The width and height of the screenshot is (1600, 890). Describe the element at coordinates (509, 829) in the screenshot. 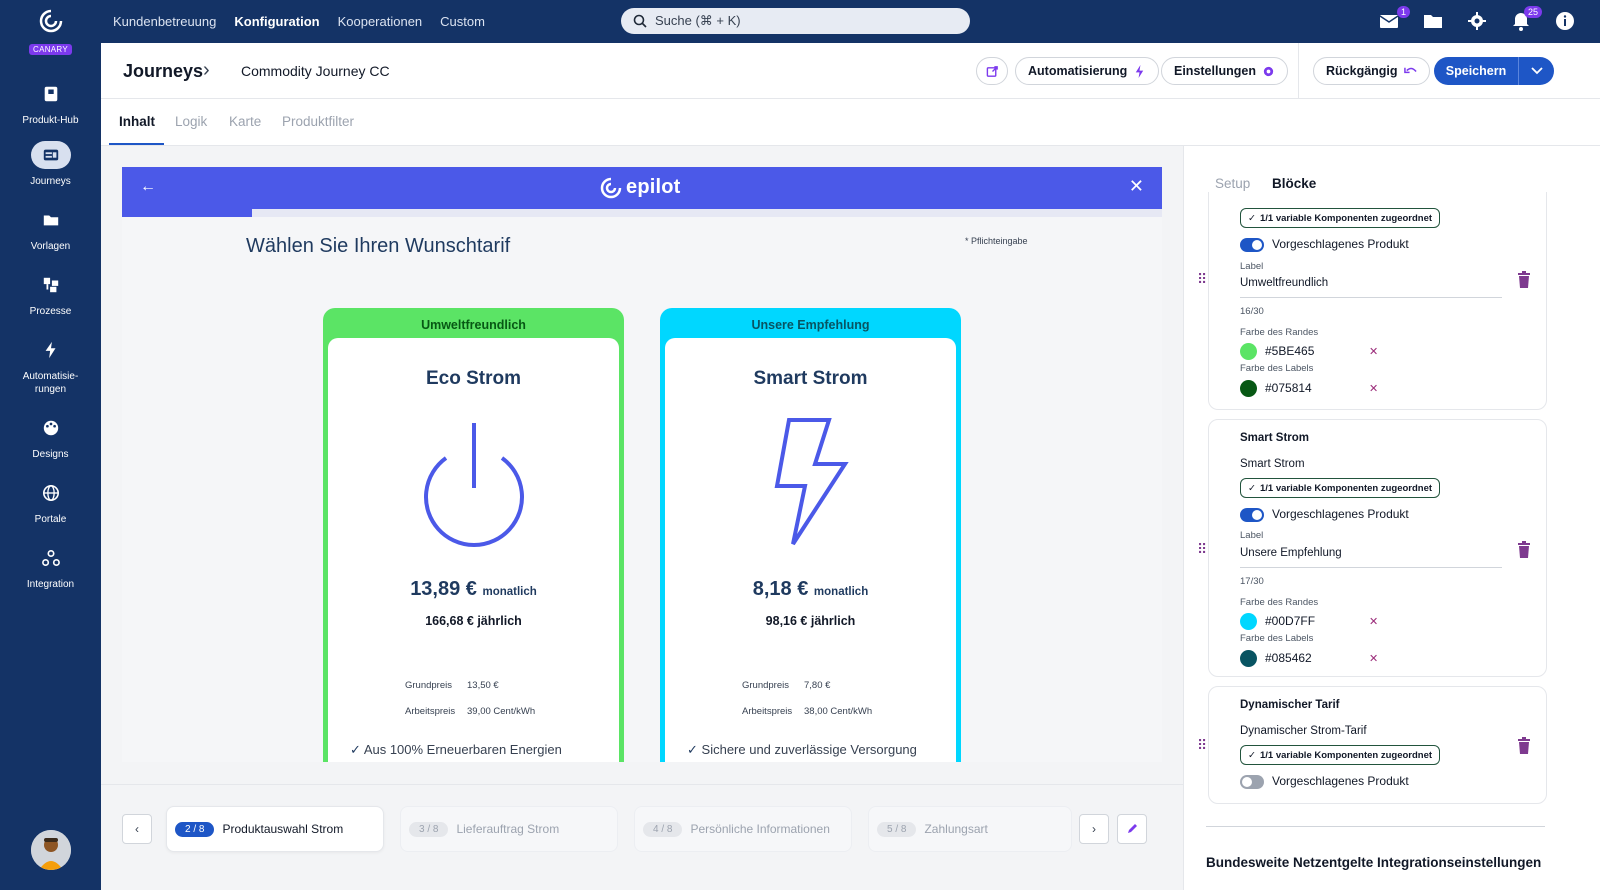

I see `step-item: 3 / 8 Lieferauftrag Strom` at that location.